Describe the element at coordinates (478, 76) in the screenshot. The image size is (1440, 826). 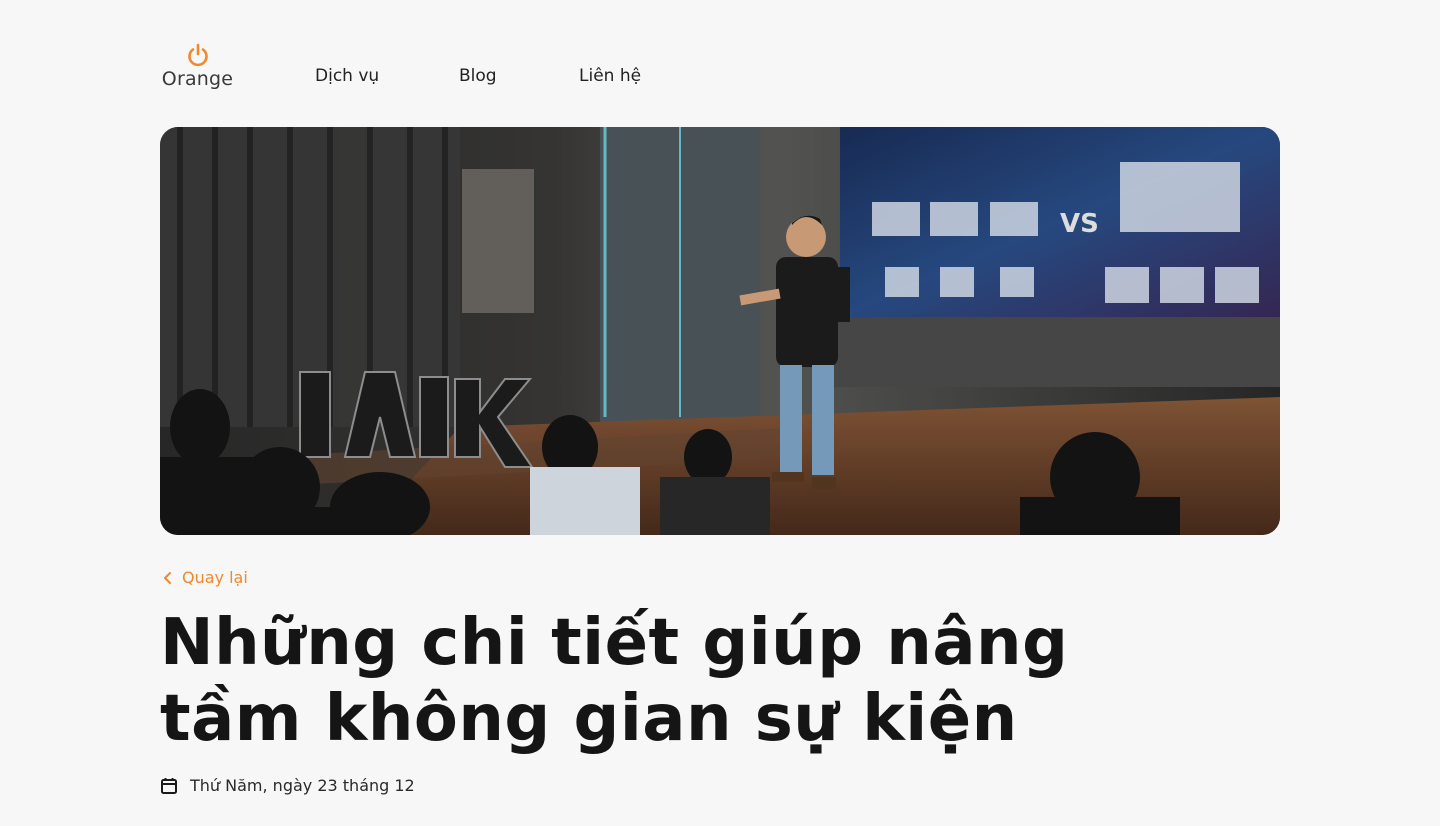
I see `nav-item-blog: Blog` at that location.